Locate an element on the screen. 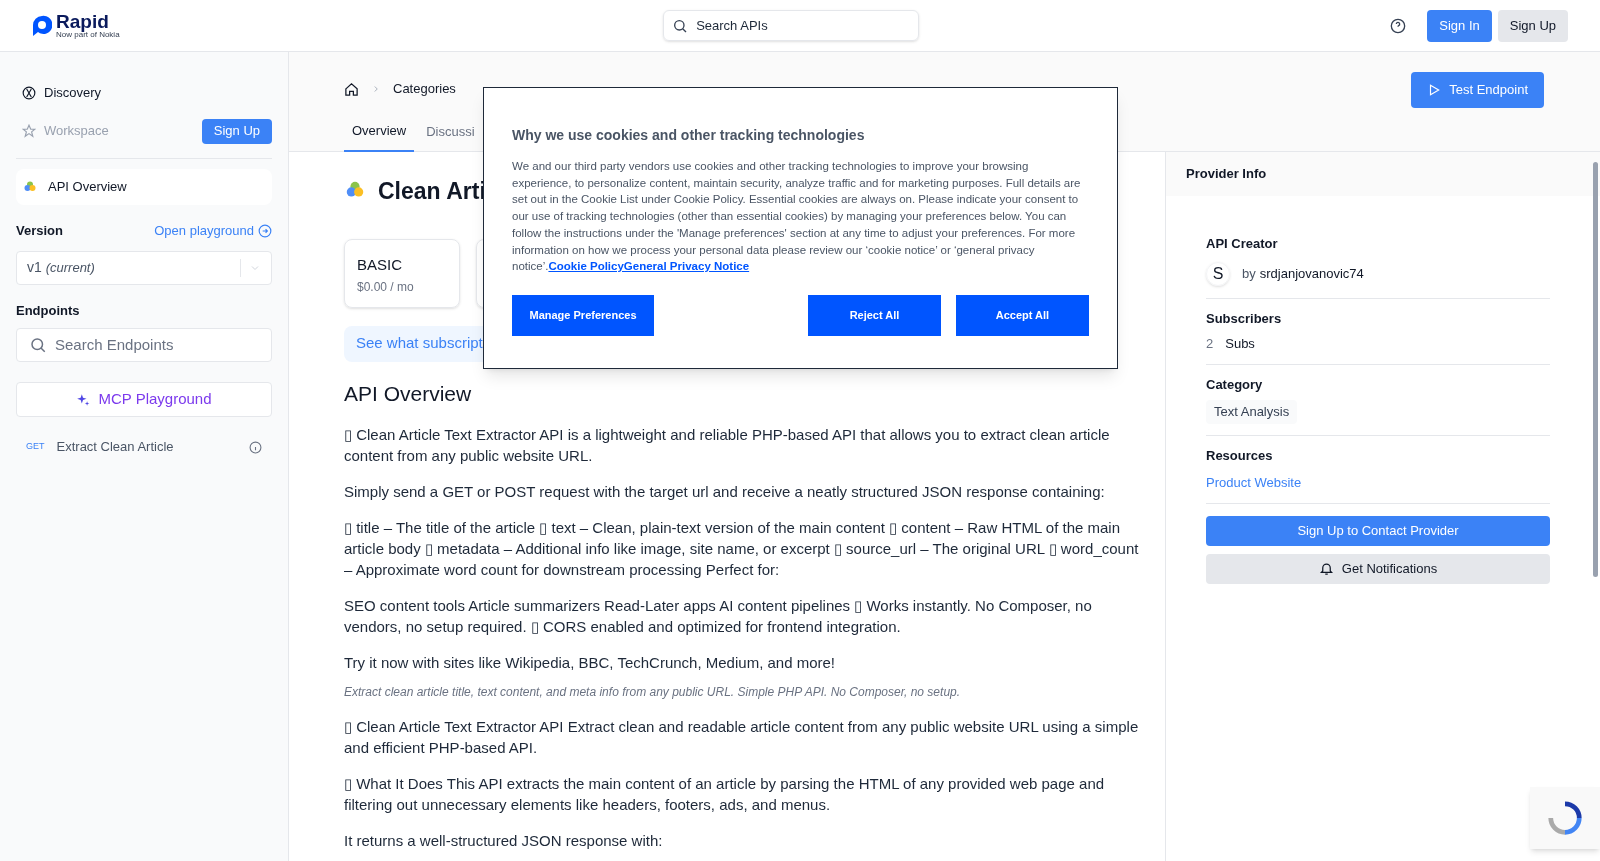 The height and width of the screenshot is (861, 1600). reject-all-button: Reject All is located at coordinates (874, 315).